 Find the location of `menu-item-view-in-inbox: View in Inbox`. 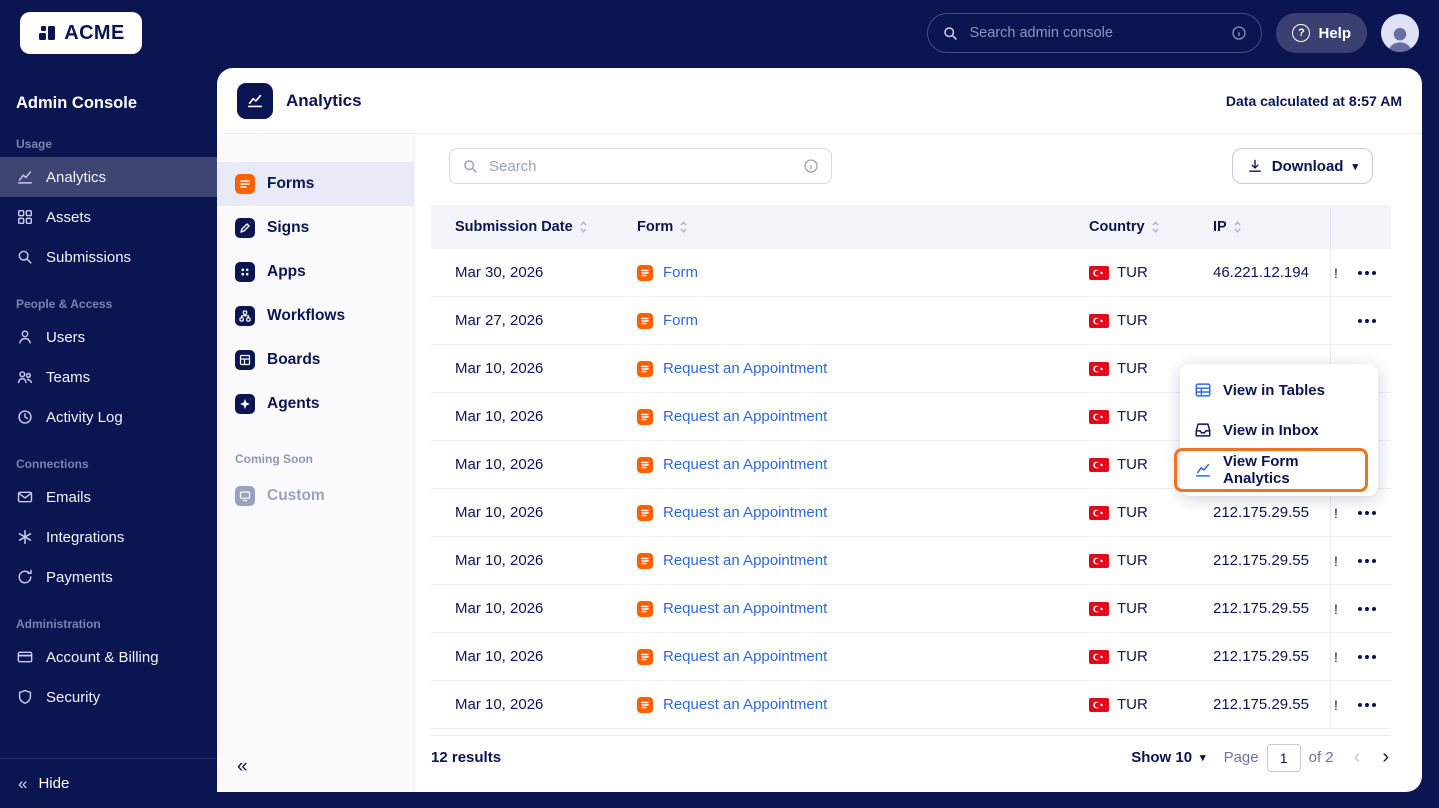

menu-item-view-in-inbox: View in Inbox is located at coordinates (1279, 430).